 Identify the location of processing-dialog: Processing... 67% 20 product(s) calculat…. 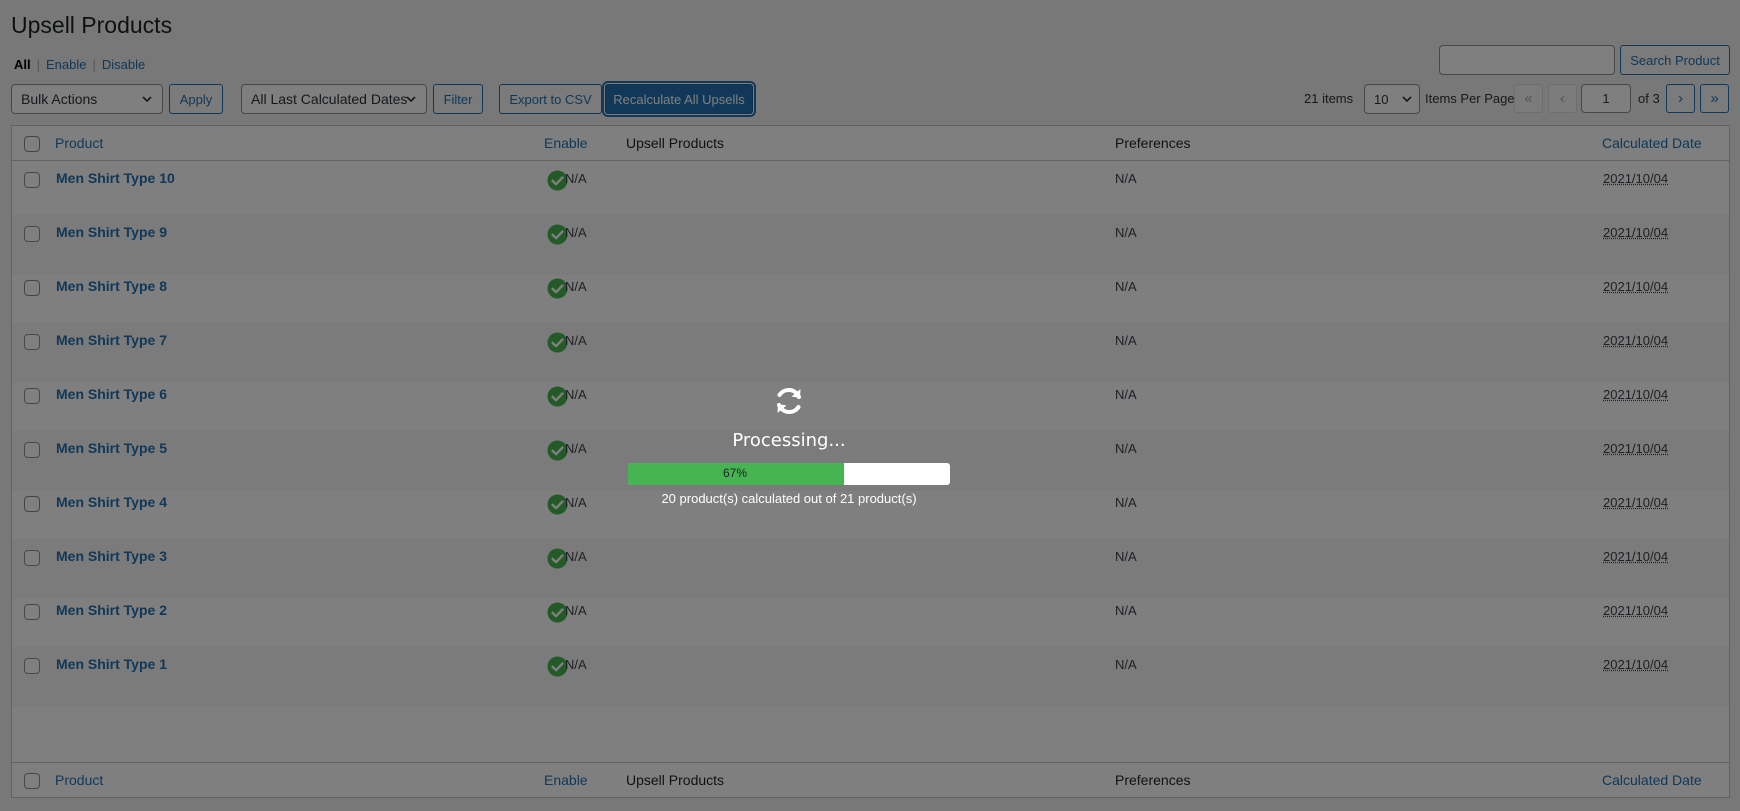
(789, 445).